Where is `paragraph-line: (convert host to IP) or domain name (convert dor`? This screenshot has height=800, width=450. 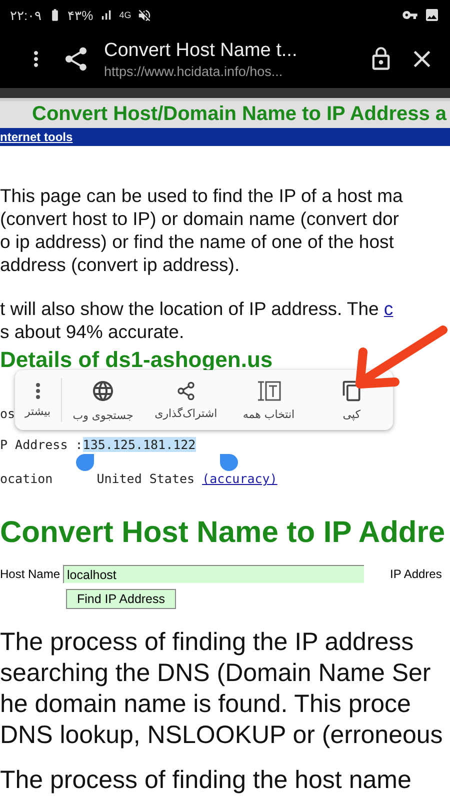
paragraph-line: (convert host to IP) or domain name (convert dor is located at coordinates (200, 218).